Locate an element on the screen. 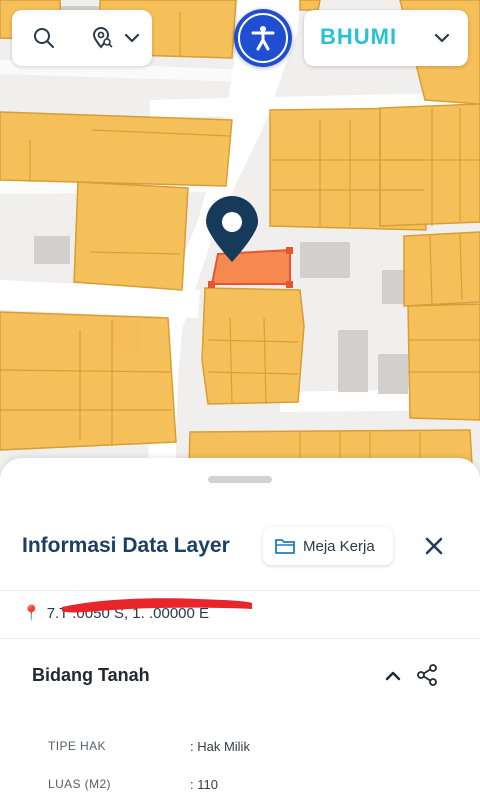 This screenshot has height=804, width=480. accessibility-icon is located at coordinates (263, 38).